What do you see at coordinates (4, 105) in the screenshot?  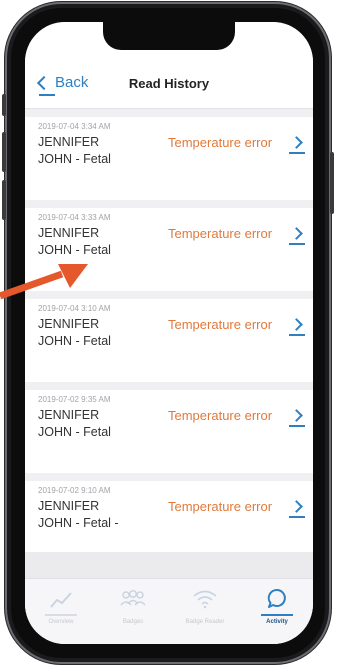 I see `mute-switch` at bounding box center [4, 105].